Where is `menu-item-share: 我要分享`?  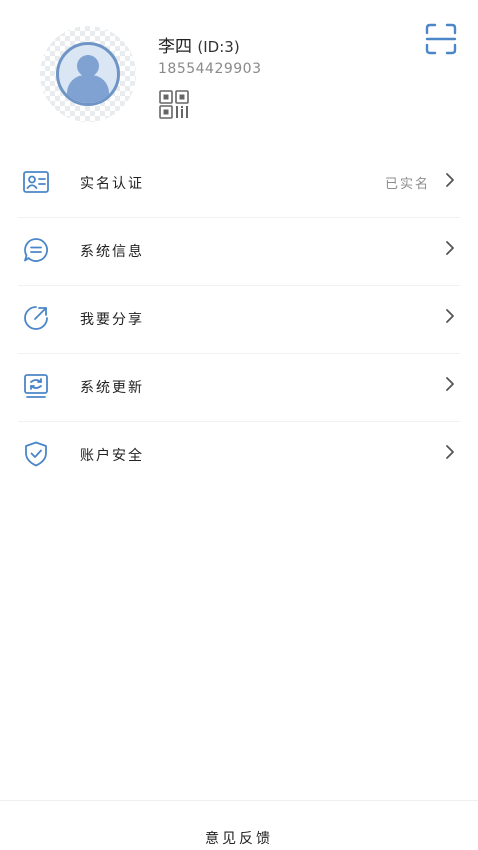 menu-item-share: 我要分享 is located at coordinates (239, 320).